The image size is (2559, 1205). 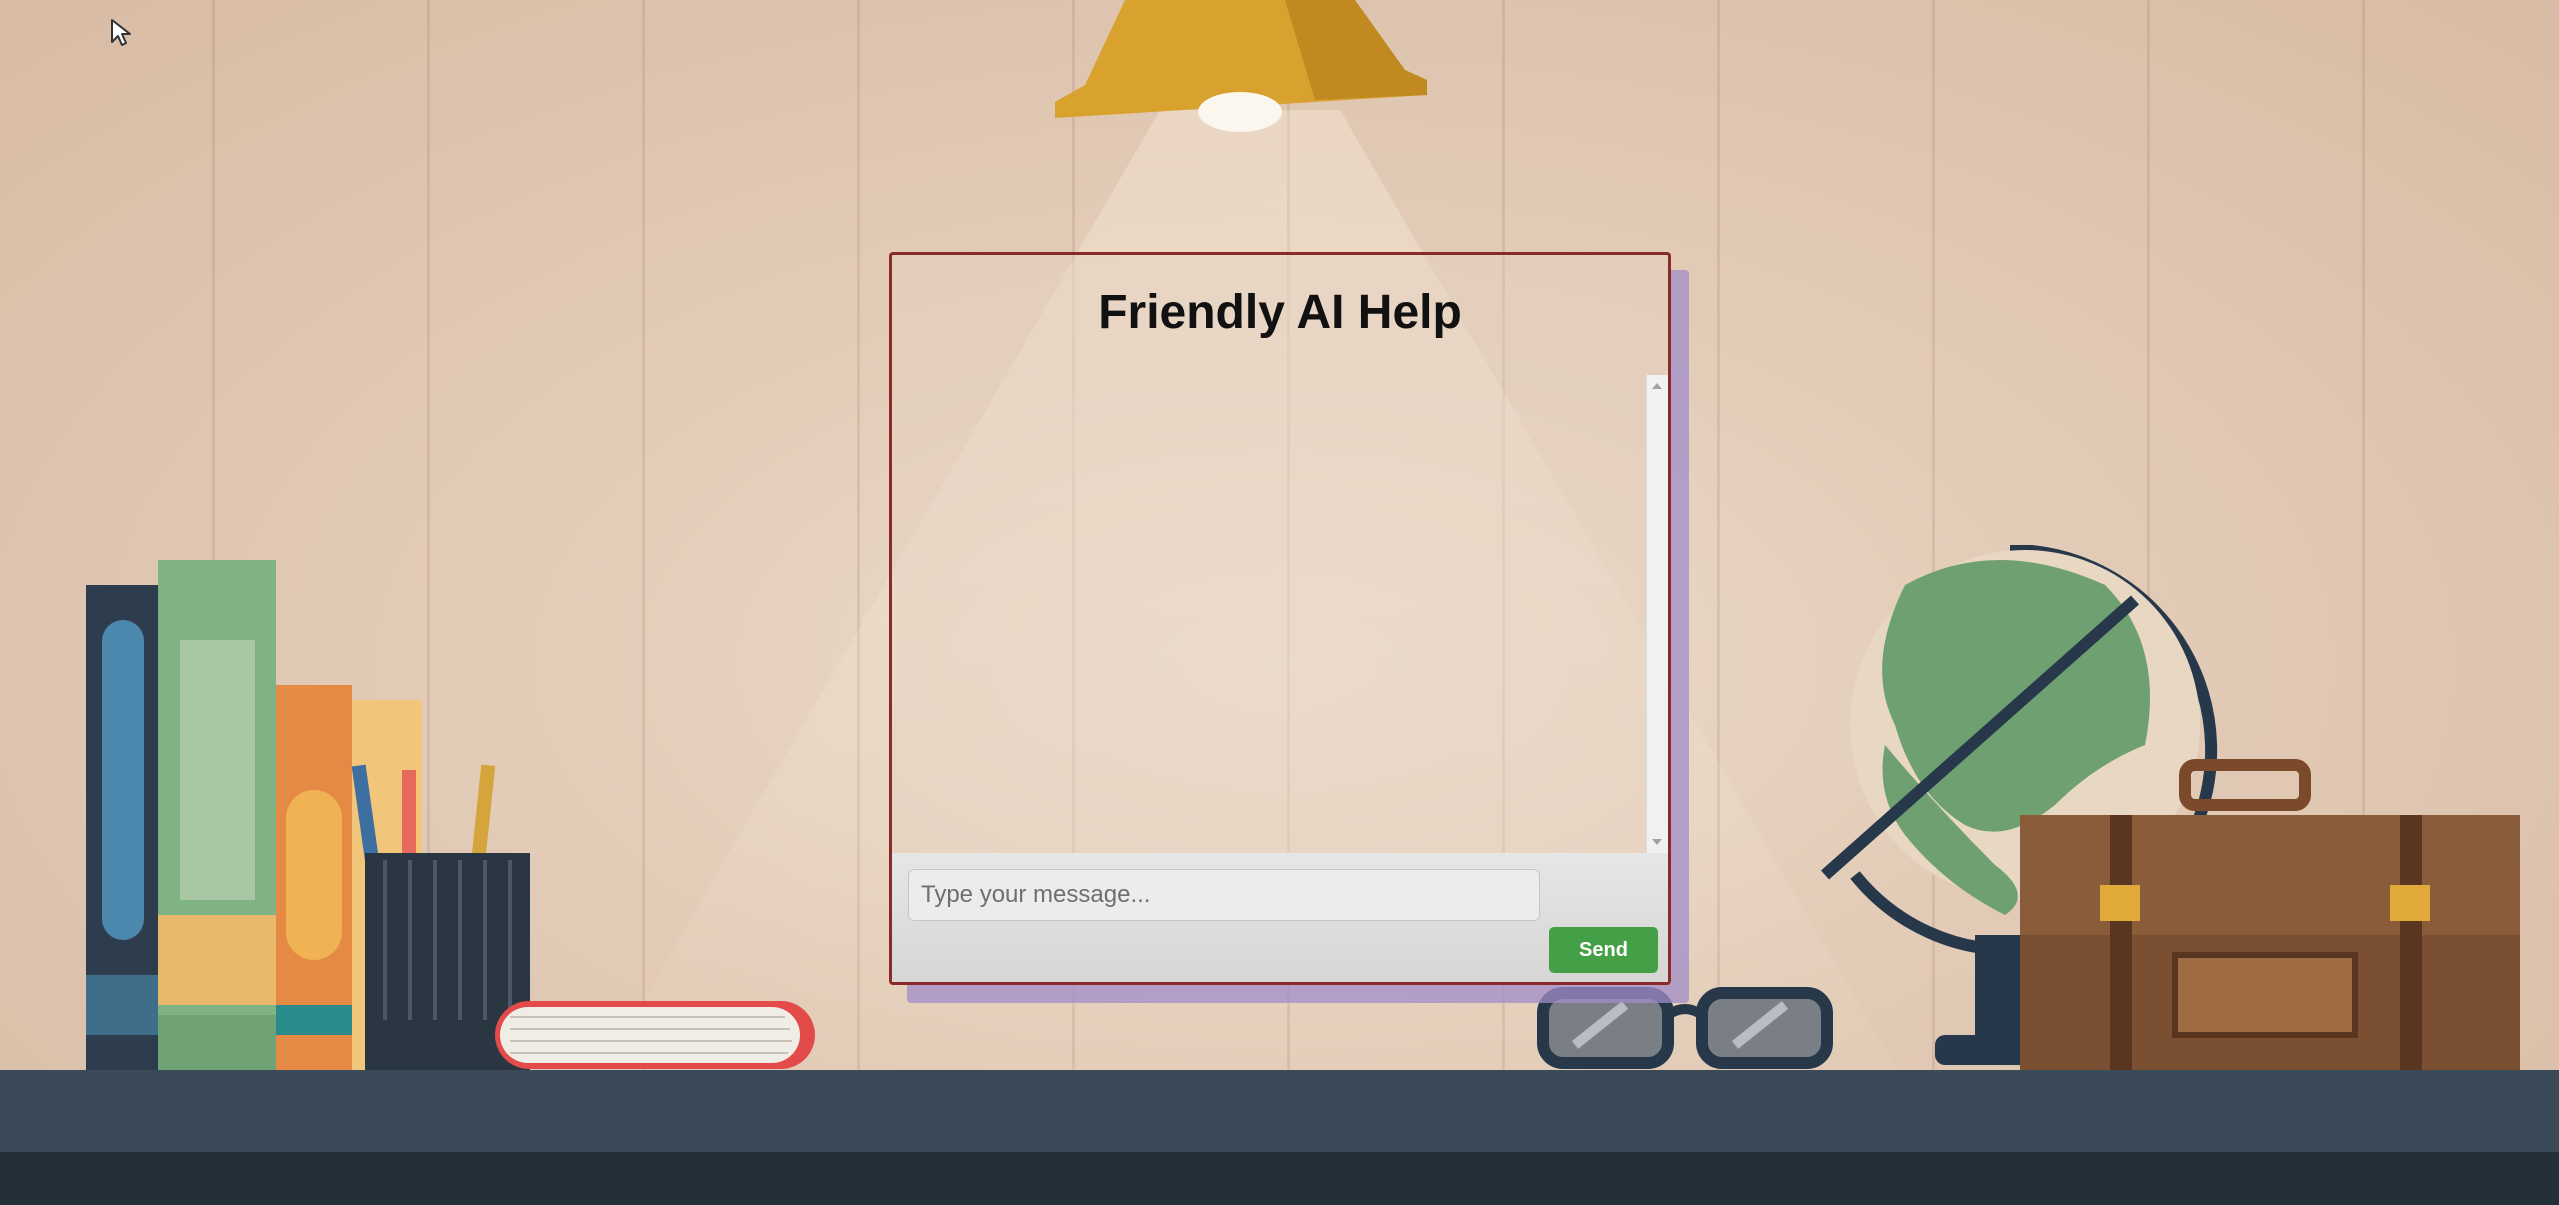 What do you see at coordinates (2170, 807) in the screenshot?
I see `globe-and-briefcase-illustration` at bounding box center [2170, 807].